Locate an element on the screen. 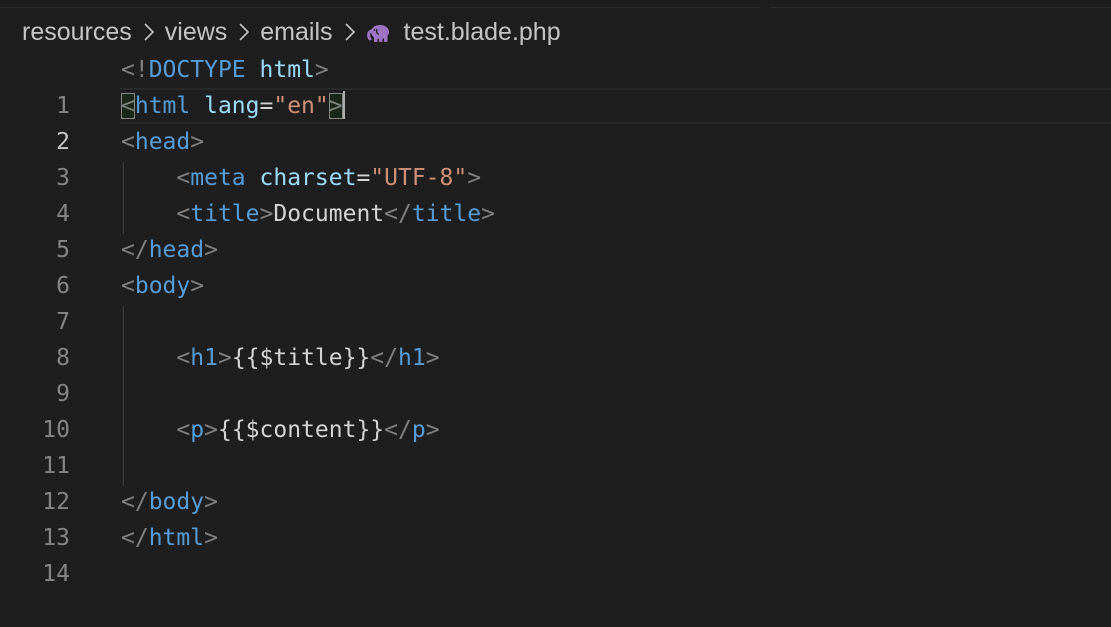 The width and height of the screenshot is (1111, 627). line-content: <!DOCTYPE html> is located at coordinates (225, 70).